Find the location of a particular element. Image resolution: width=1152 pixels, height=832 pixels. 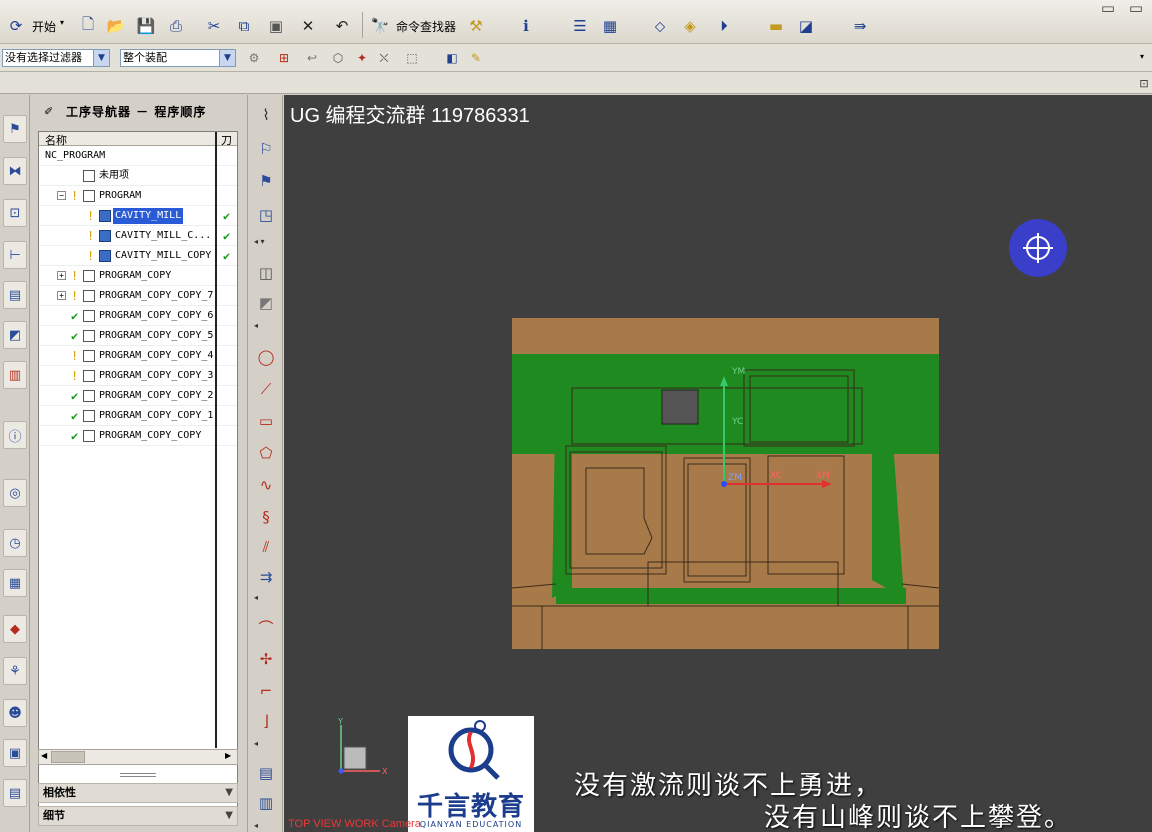

toolbar-overflow-icon: ▾ is located at coordinates (1142, 56).